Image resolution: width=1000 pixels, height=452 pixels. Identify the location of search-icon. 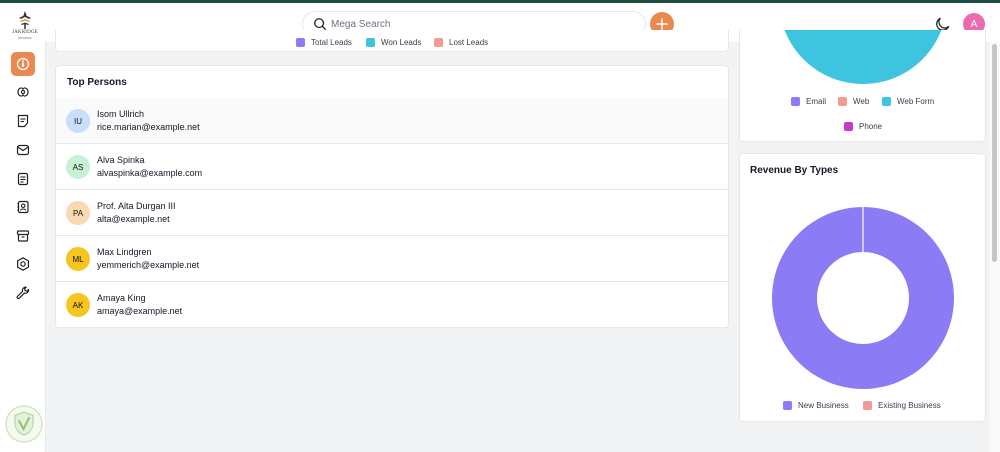
(320, 24).